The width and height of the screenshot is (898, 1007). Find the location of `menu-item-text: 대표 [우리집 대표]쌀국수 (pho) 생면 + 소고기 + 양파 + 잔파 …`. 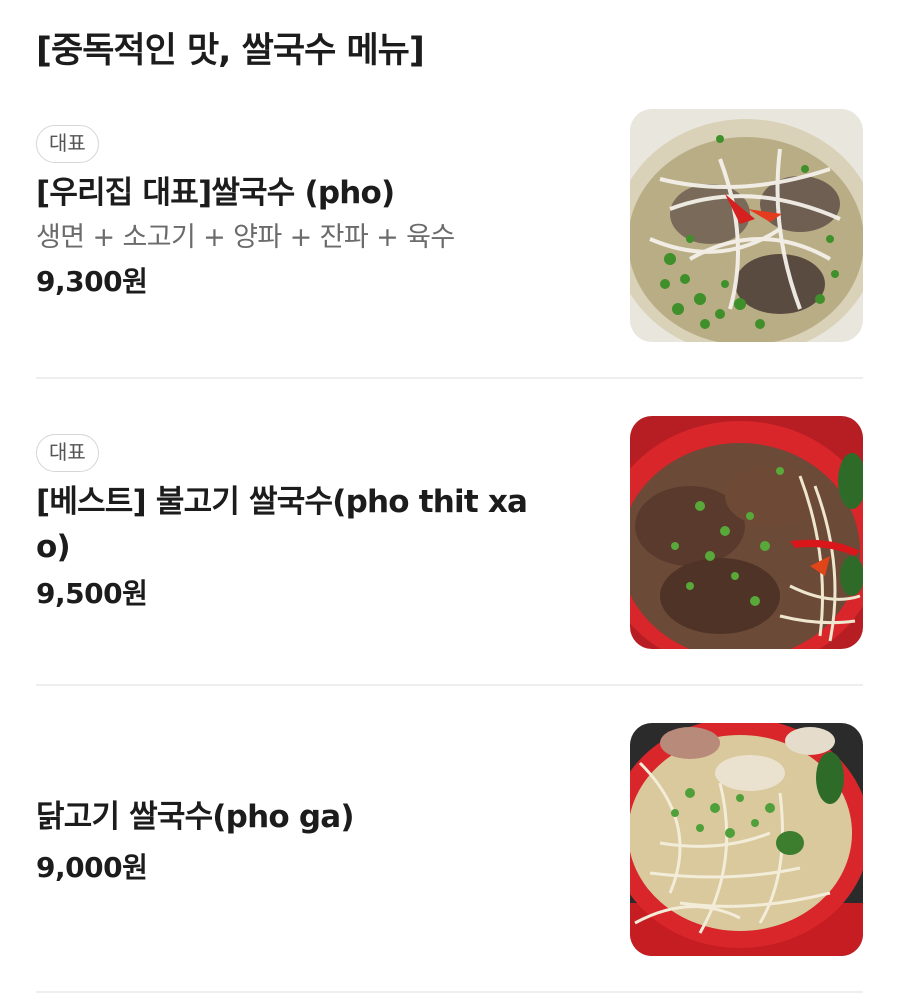

menu-item-text: 대표 [우리집 대표]쌀국수 (pho) 생면 + 소고기 + 양파 + 잔파 … is located at coordinates (316, 213).